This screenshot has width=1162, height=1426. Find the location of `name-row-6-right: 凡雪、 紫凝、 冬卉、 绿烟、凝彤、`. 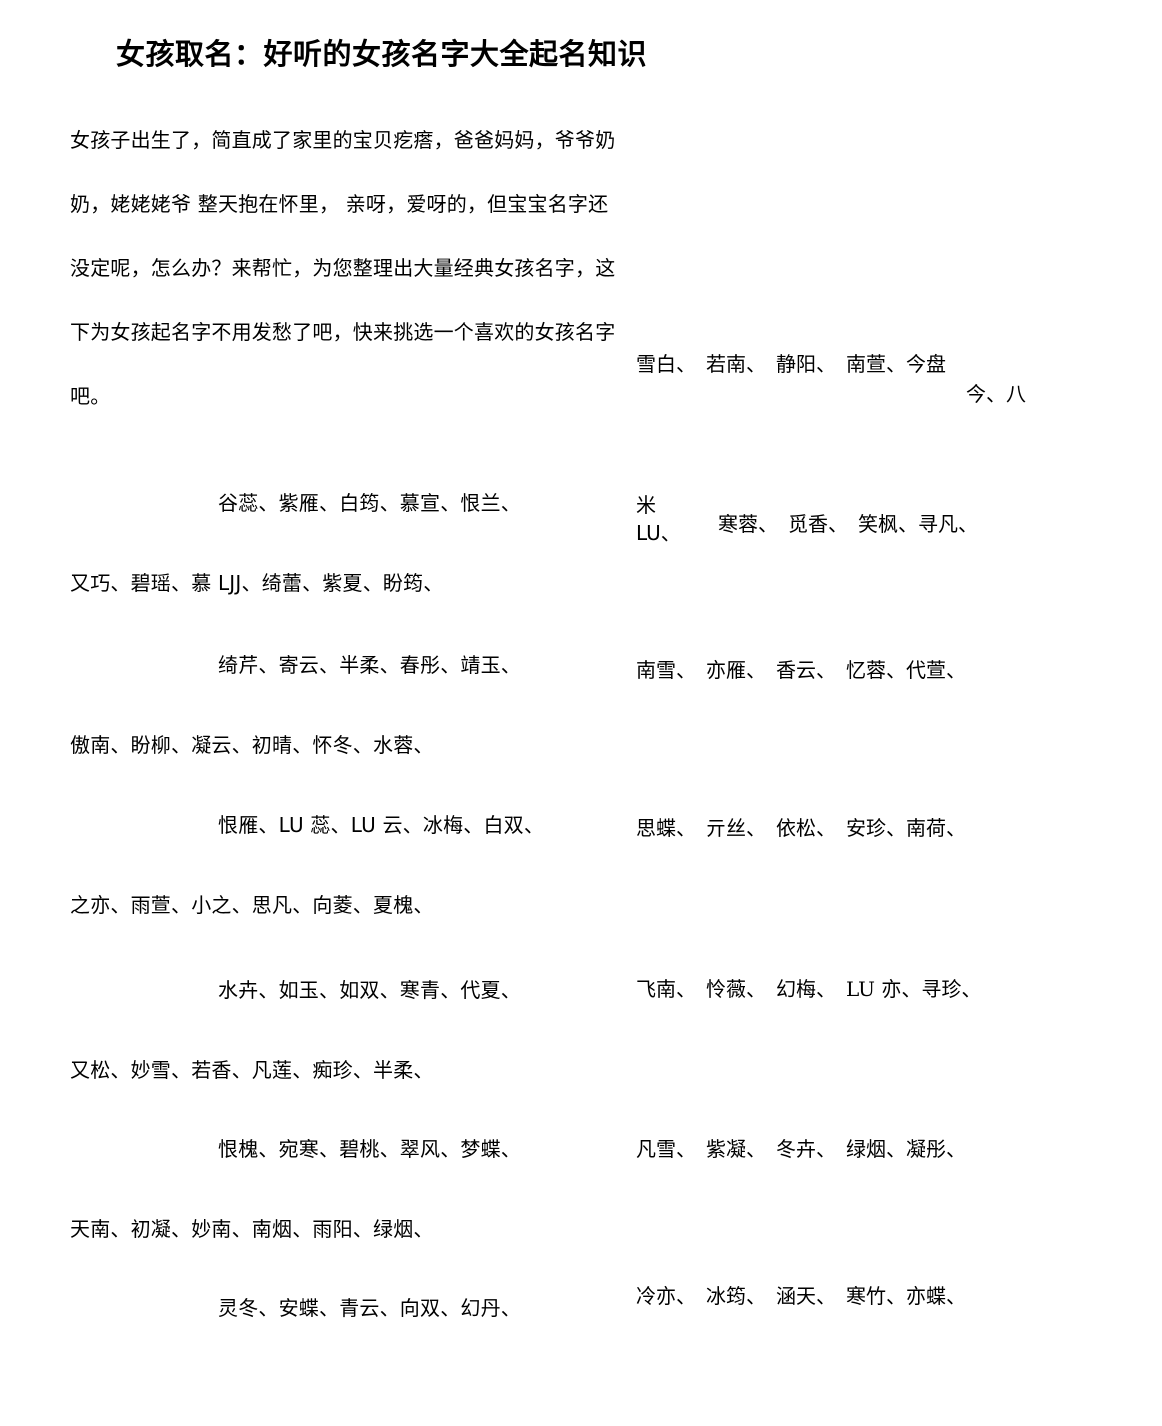

name-row-6-right: 凡雪、 紫凝、 冬卉、 绿烟、凝彤、 is located at coordinates (886, 1149).